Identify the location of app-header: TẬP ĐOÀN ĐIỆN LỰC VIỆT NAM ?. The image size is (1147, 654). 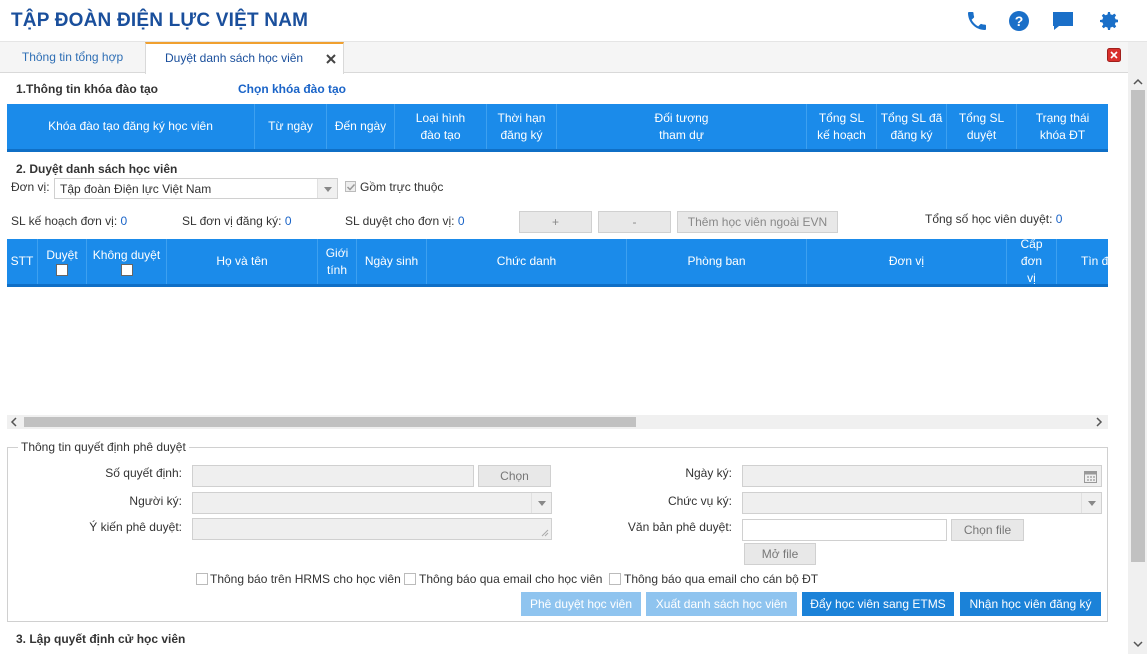
(573, 21).